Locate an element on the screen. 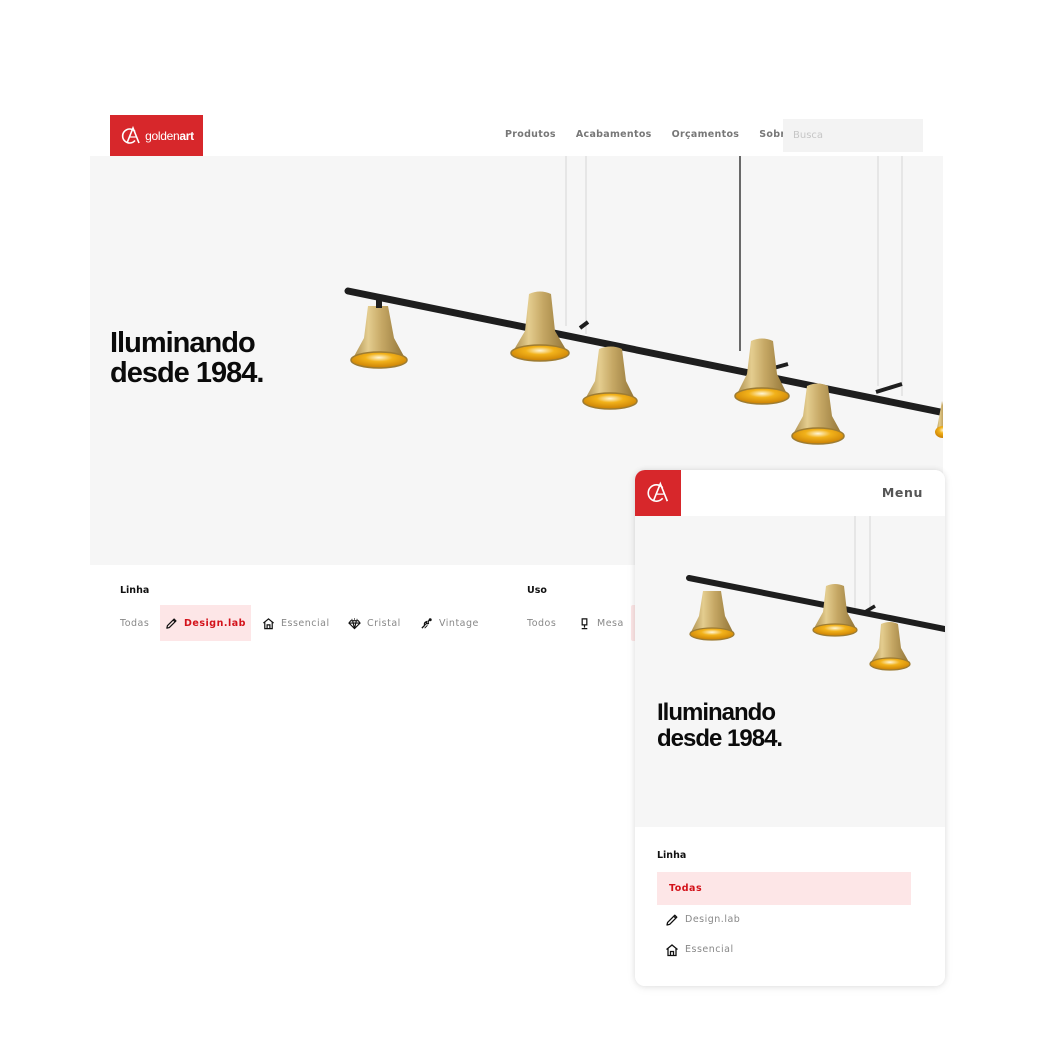 This screenshot has width=1050, height=1050. chip-essencial: Essencial is located at coordinates (296, 623).